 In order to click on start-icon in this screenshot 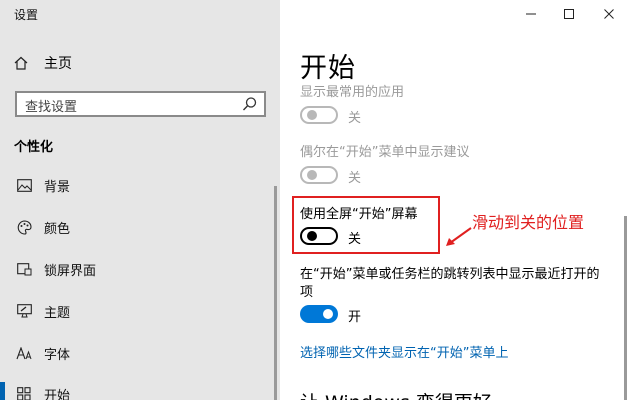, I will do `click(24, 393)`.